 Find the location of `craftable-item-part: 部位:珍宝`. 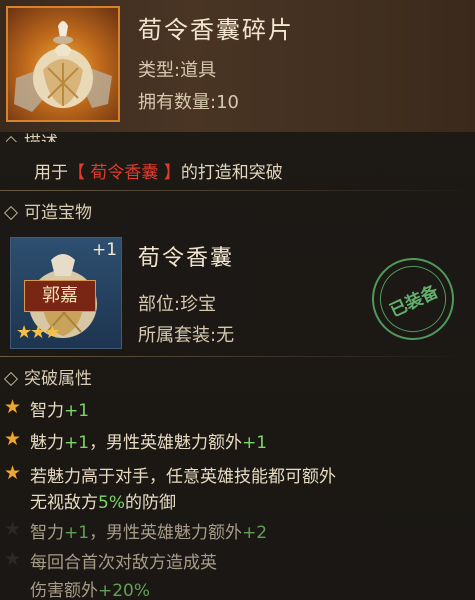

craftable-item-part: 部位:珍宝 is located at coordinates (177, 304).